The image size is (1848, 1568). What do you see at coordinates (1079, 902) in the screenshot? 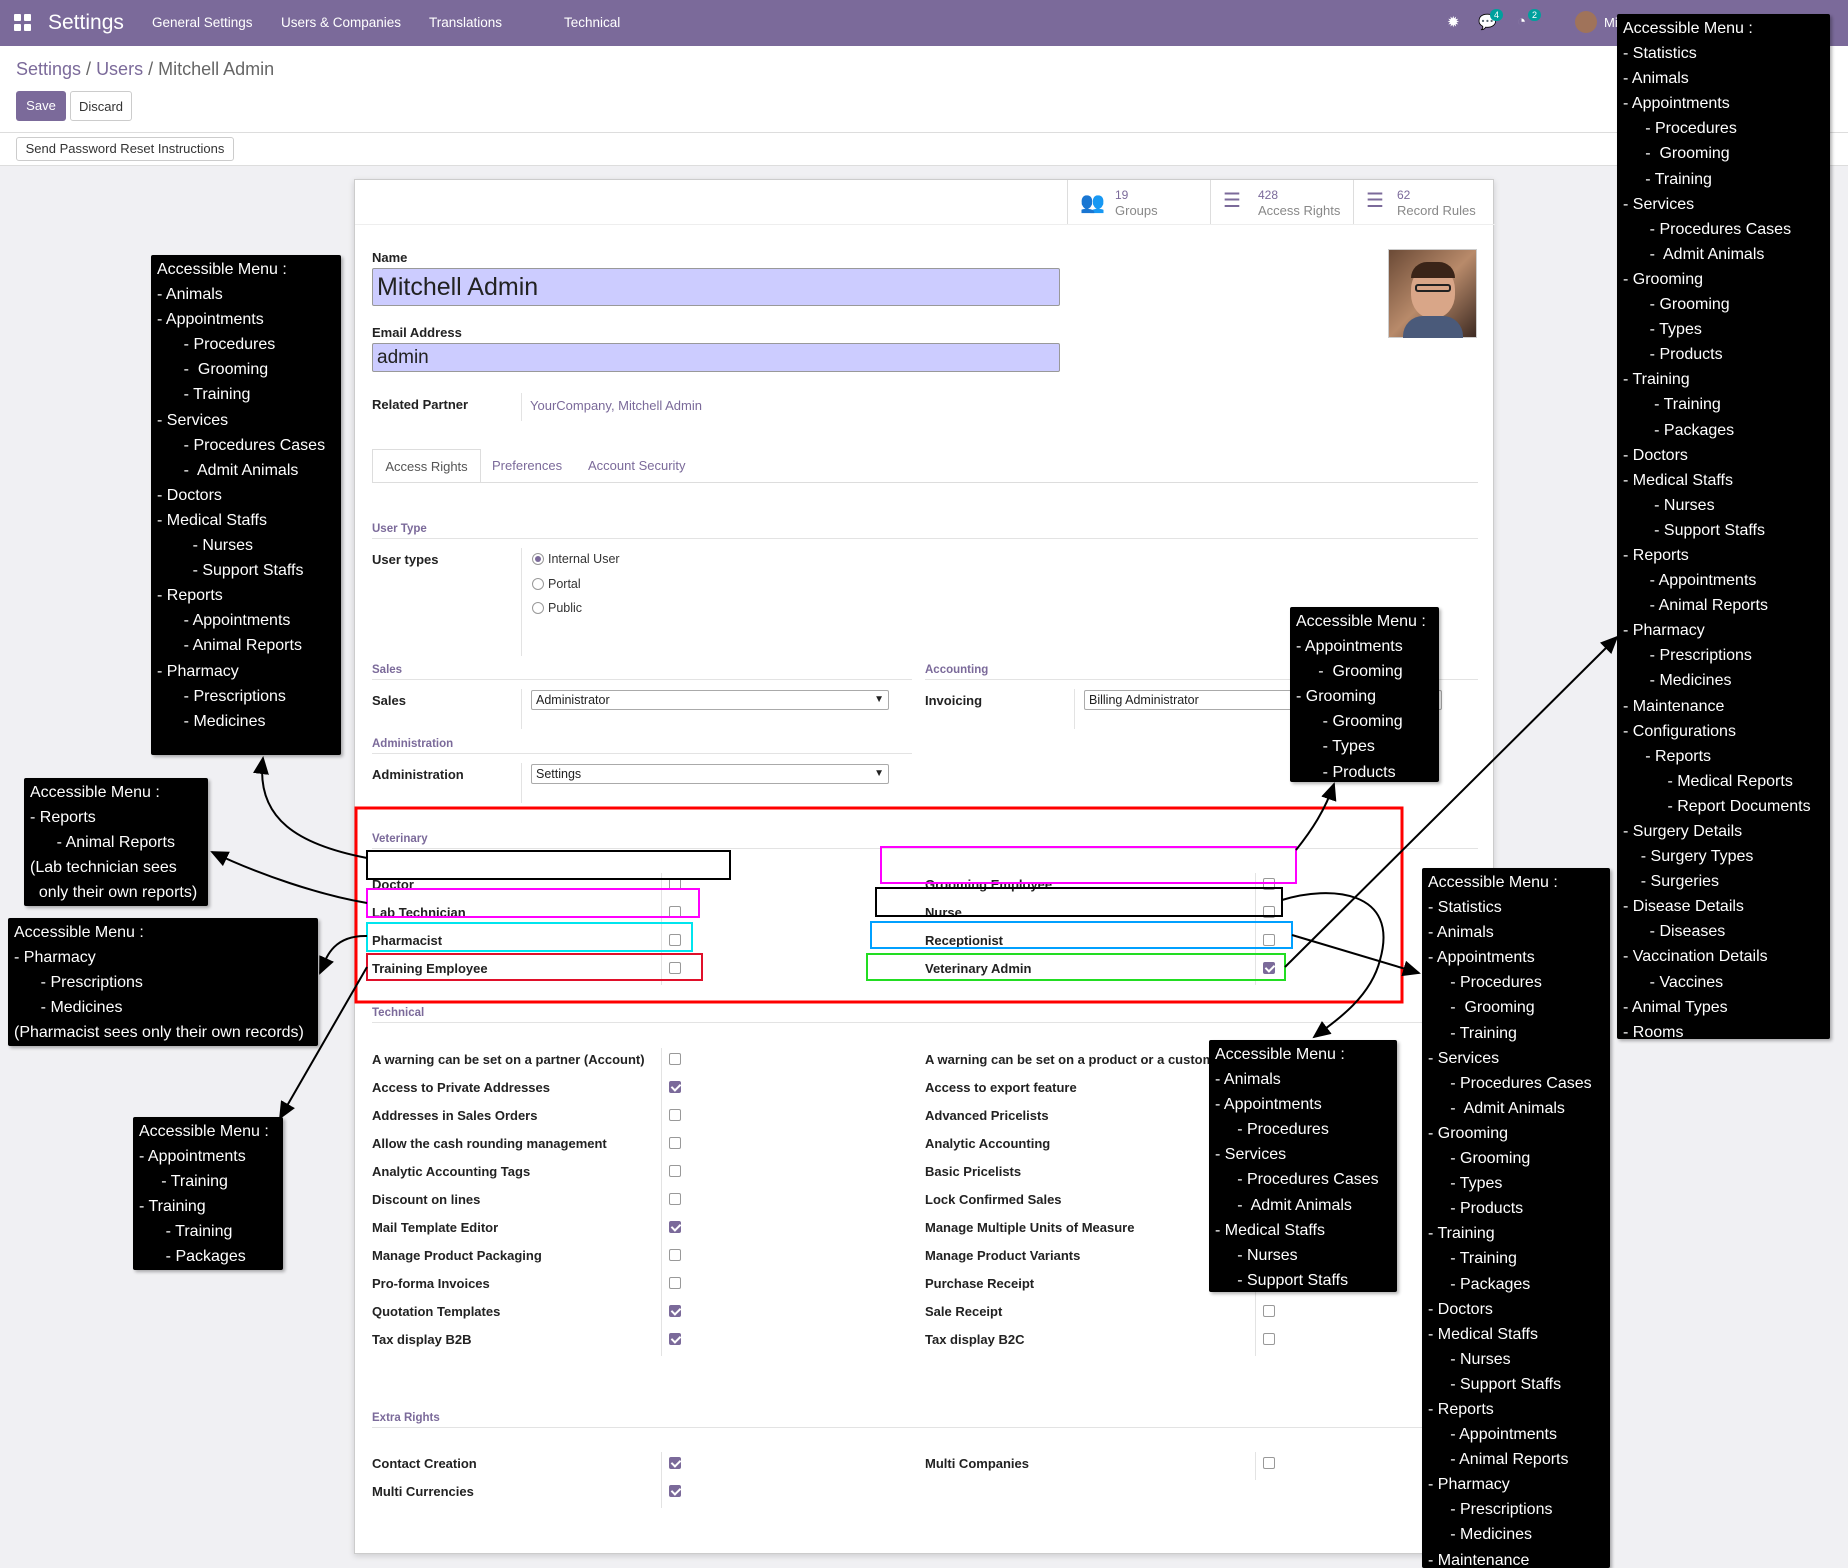
I see `nurse-highlight` at bounding box center [1079, 902].